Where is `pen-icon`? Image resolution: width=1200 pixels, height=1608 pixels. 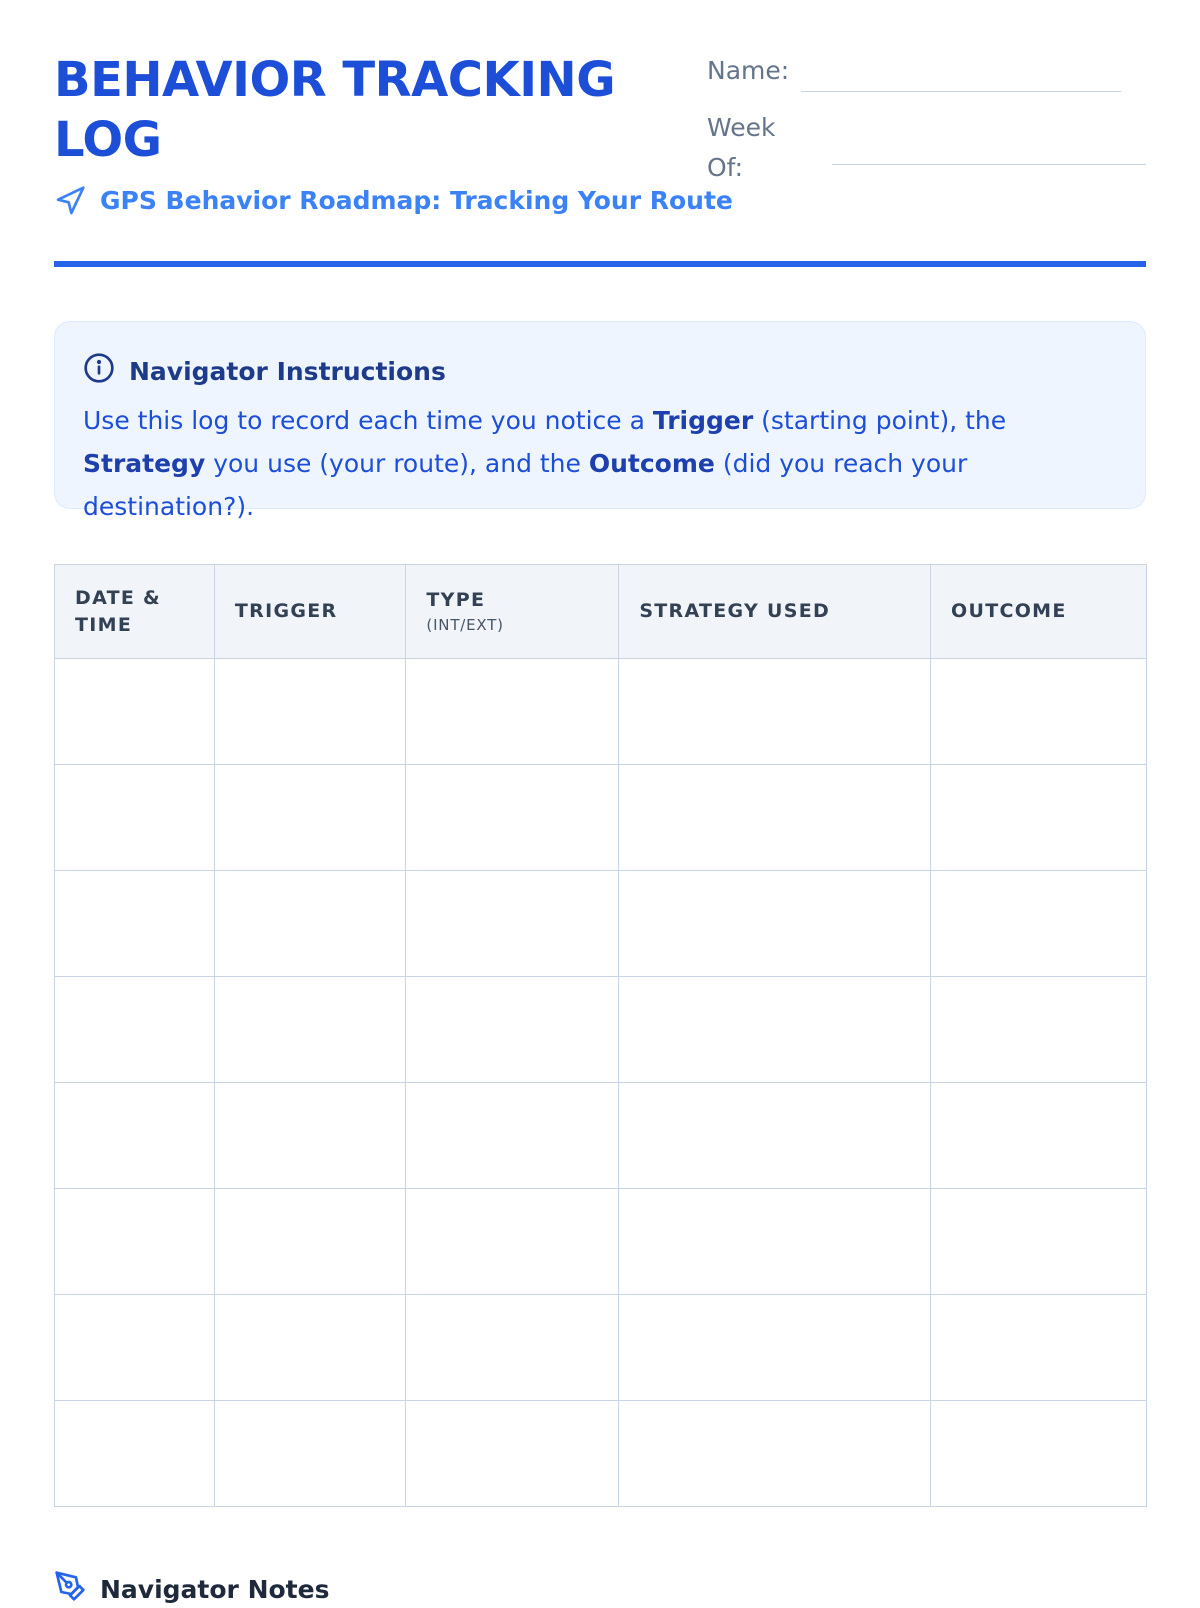
pen-icon is located at coordinates (70, 1589).